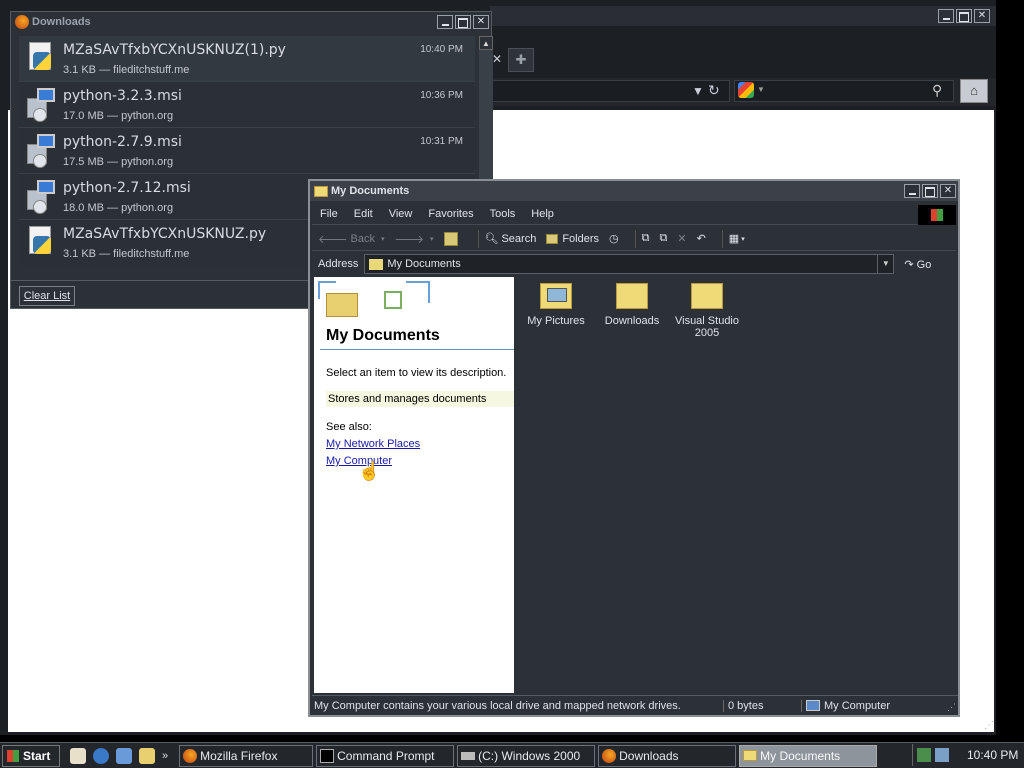  What do you see at coordinates (737, 238) in the screenshot?
I see `views-button: ▦ ▾` at bounding box center [737, 238].